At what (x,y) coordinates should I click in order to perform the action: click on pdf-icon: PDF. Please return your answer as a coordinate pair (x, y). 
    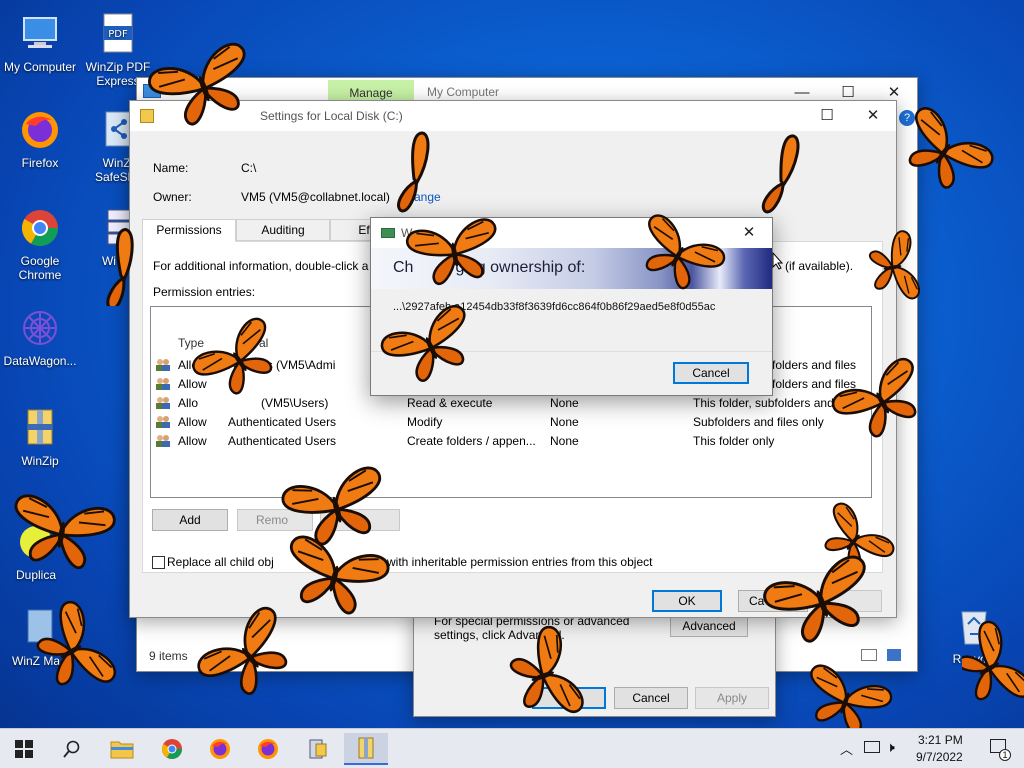
    Looking at the image, I should click on (118, 34).